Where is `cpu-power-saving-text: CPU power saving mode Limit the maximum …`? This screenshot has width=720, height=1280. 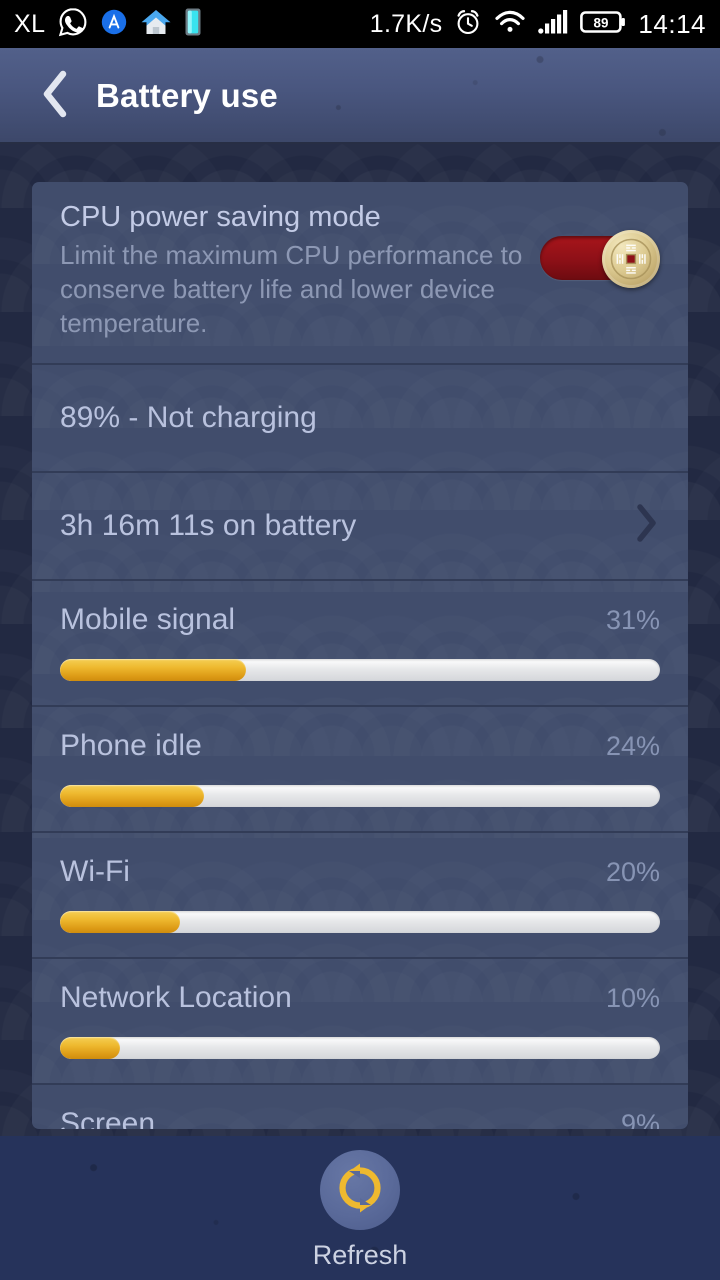
cpu-power-saving-text: CPU power saving mode Limit the maximum … is located at coordinates (300, 269).